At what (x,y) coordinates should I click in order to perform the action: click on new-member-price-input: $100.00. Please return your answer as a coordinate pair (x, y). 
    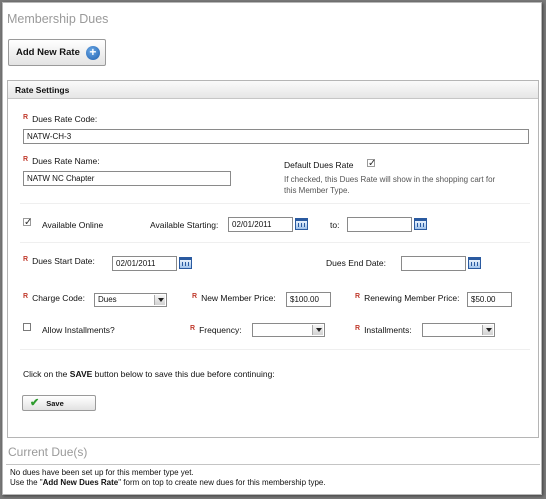
    Looking at the image, I should click on (308, 299).